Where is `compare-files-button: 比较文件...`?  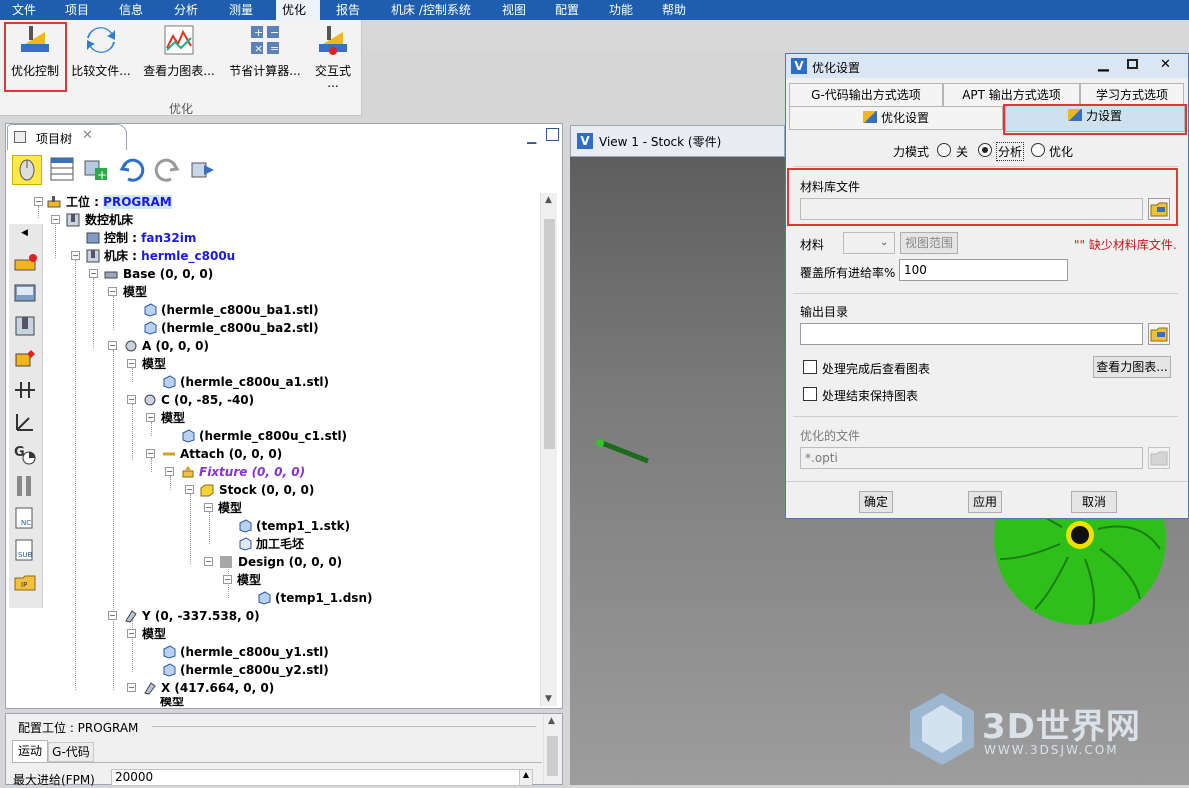 compare-files-button: 比较文件... is located at coordinates (101, 57).